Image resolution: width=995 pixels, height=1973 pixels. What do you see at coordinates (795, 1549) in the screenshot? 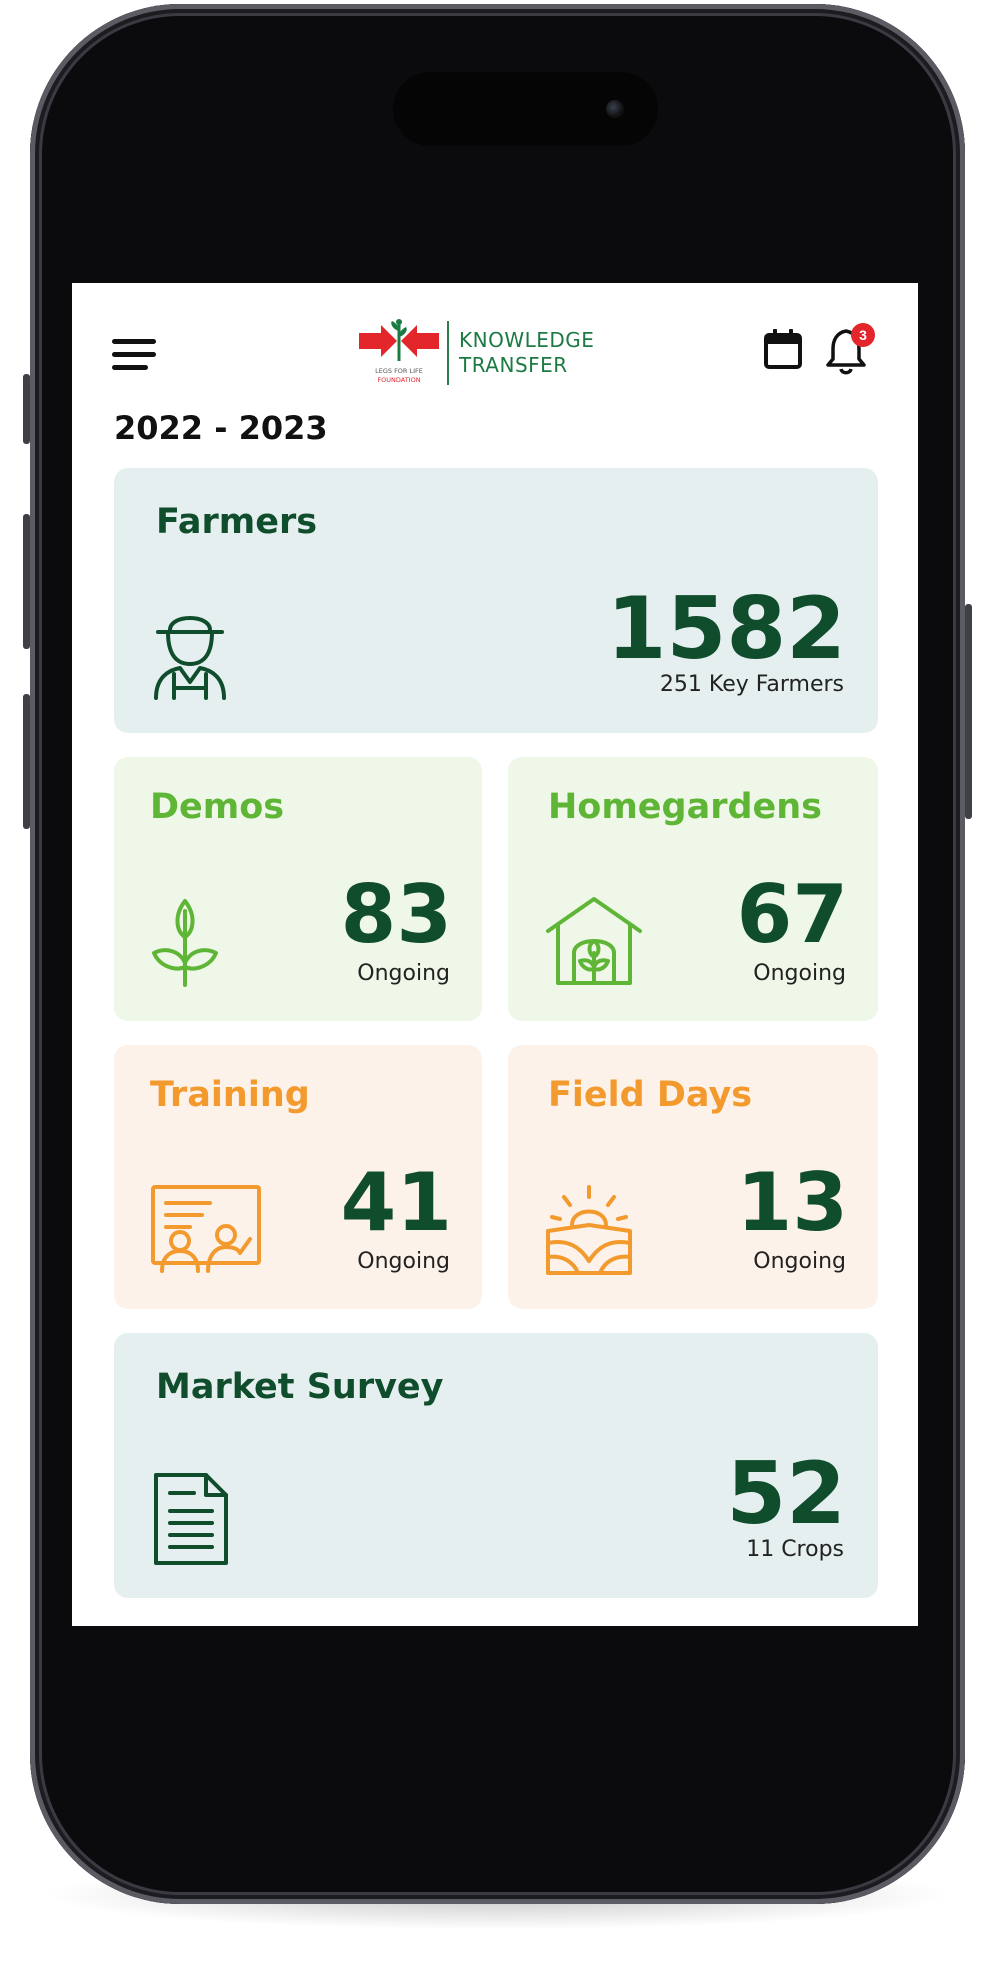
I see `market-survey-sub: 11 Crops` at bounding box center [795, 1549].